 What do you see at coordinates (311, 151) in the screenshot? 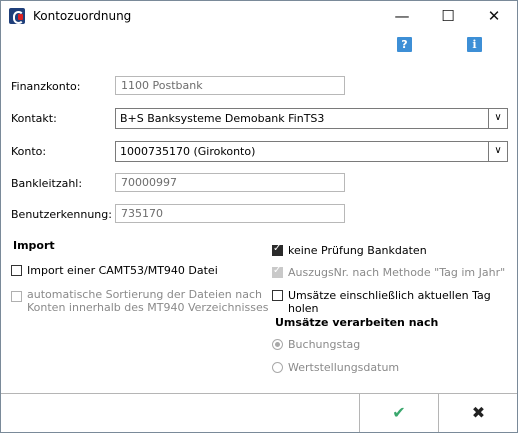
I see `konto-dropdown: 1000735170 (Girokonto) ∨` at bounding box center [311, 151].